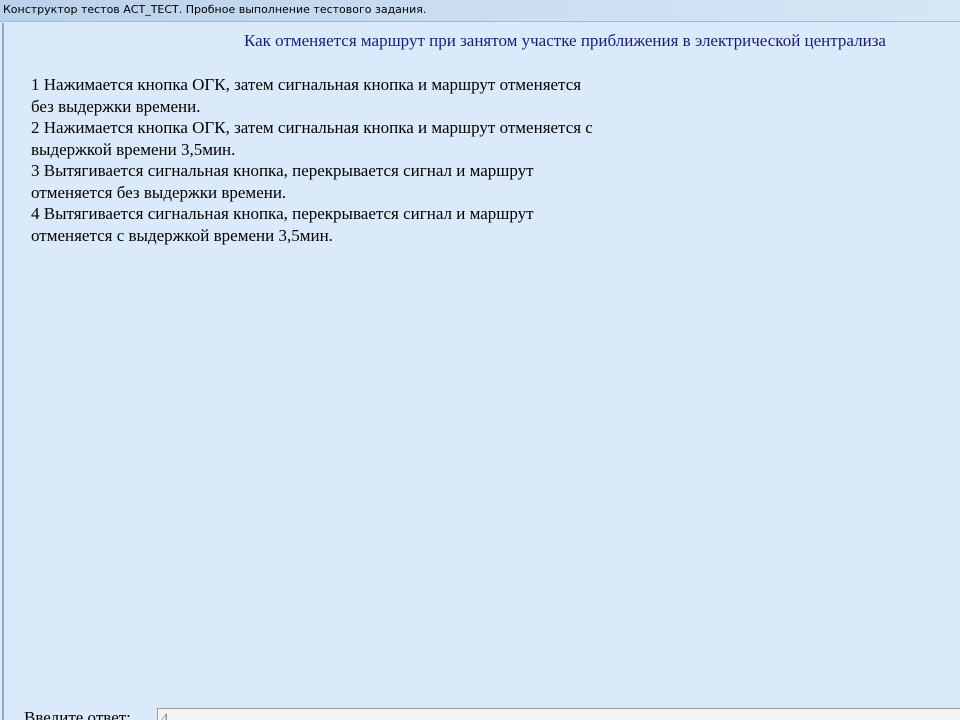 The height and width of the screenshot is (720, 960). I want to click on answer-input, so click(558, 714).